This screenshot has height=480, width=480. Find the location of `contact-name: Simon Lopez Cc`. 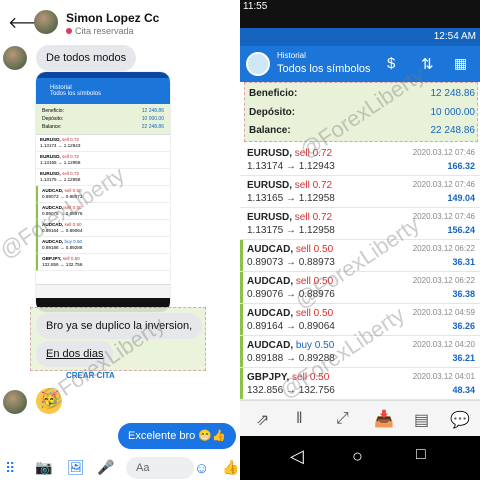

contact-name: Simon Lopez Cc is located at coordinates (112, 18).